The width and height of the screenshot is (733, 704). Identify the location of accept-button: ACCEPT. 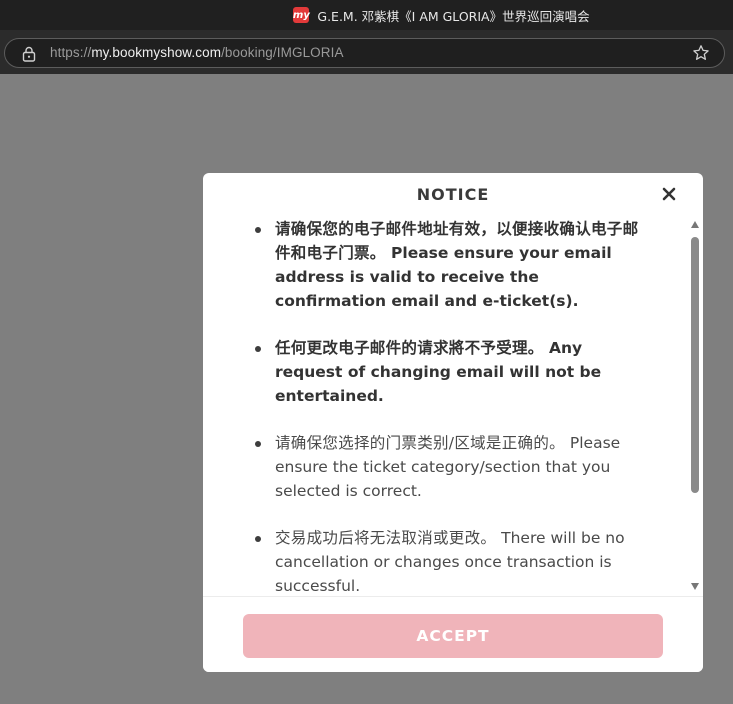
(453, 636).